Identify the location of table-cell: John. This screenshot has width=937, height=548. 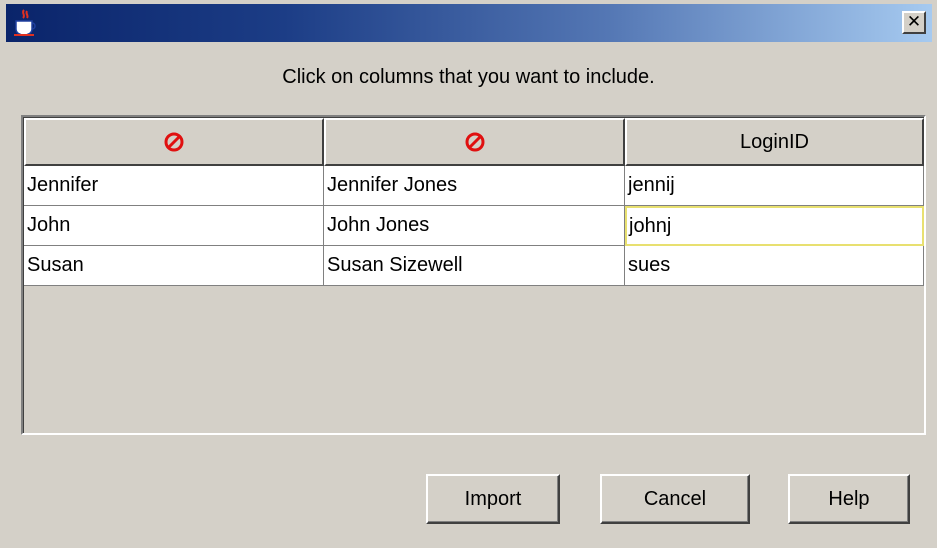
(174, 226).